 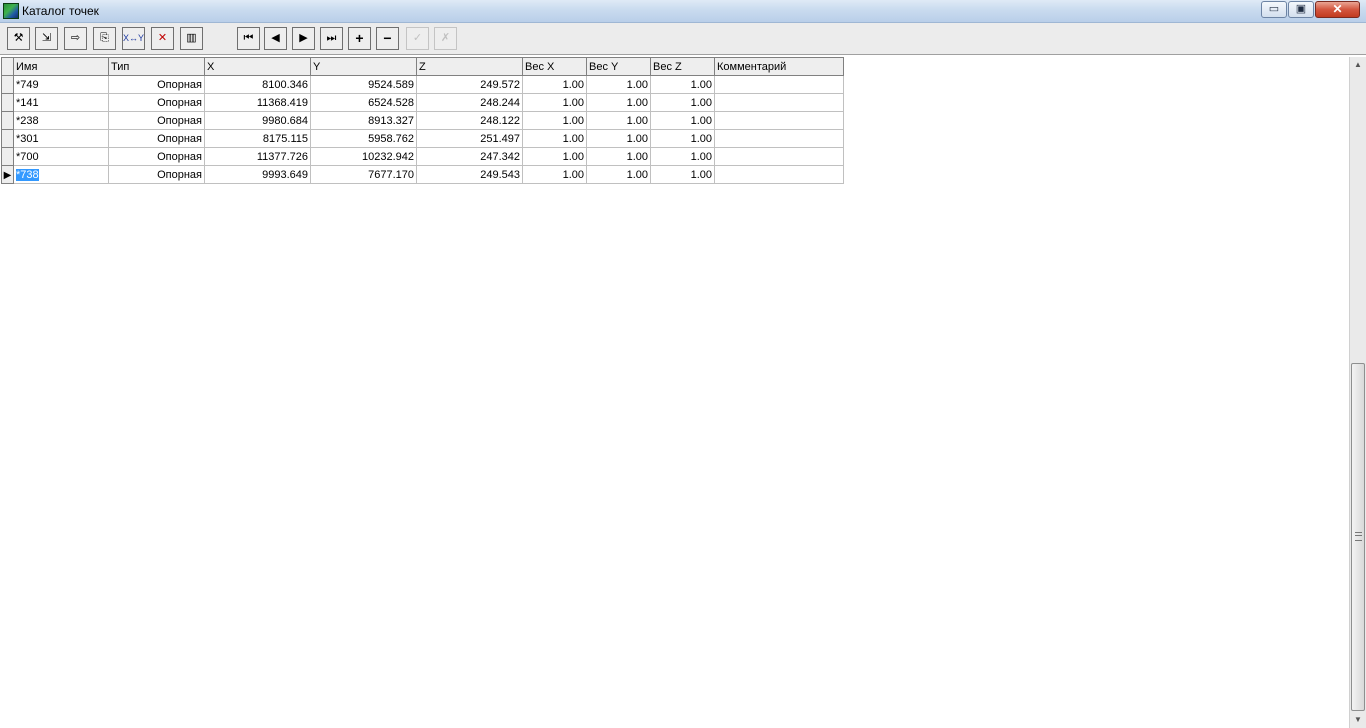 What do you see at coordinates (363, 66) in the screenshot?
I see `column-header: Y` at bounding box center [363, 66].